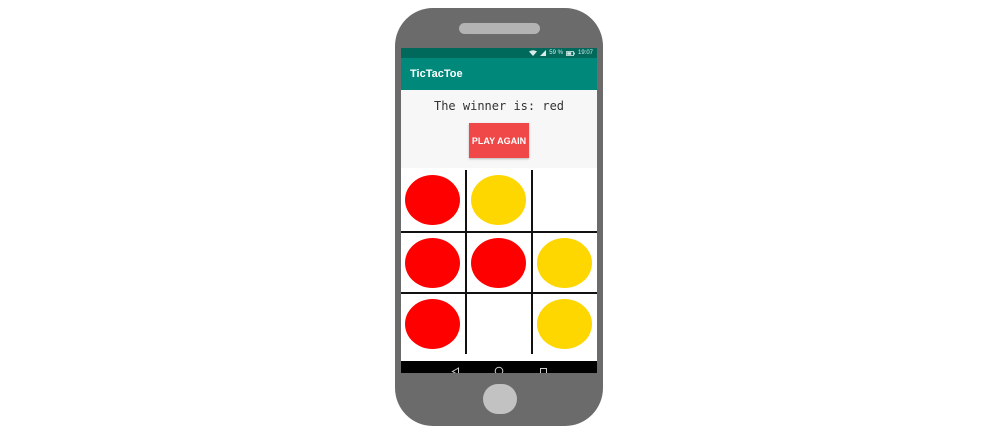  I want to click on battery-icon, so click(570, 53).